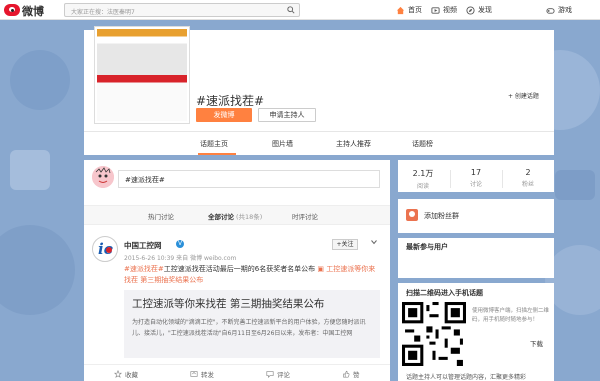 Image resolution: width=600 pixels, height=381 pixels. I want to click on comment-icon, so click(270, 374).